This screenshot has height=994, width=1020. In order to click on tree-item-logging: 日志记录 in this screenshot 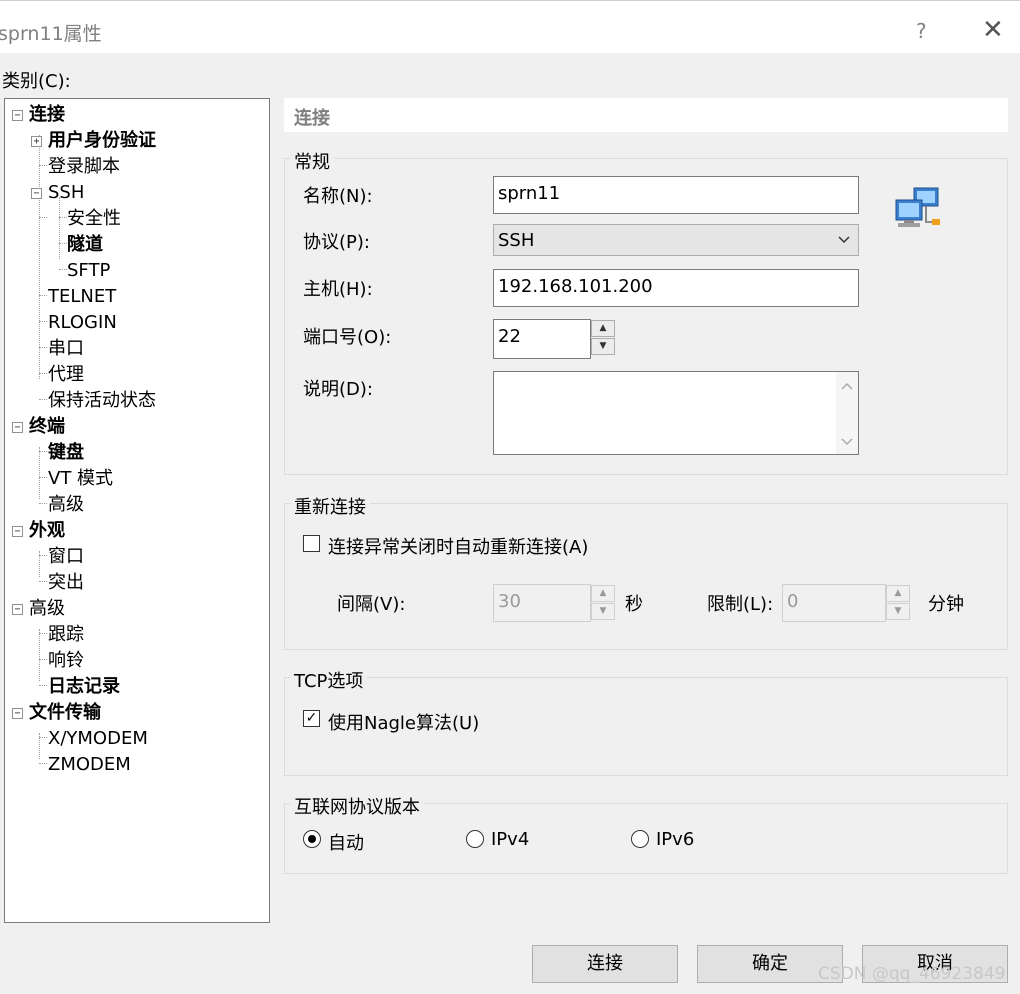, I will do `click(84, 687)`.